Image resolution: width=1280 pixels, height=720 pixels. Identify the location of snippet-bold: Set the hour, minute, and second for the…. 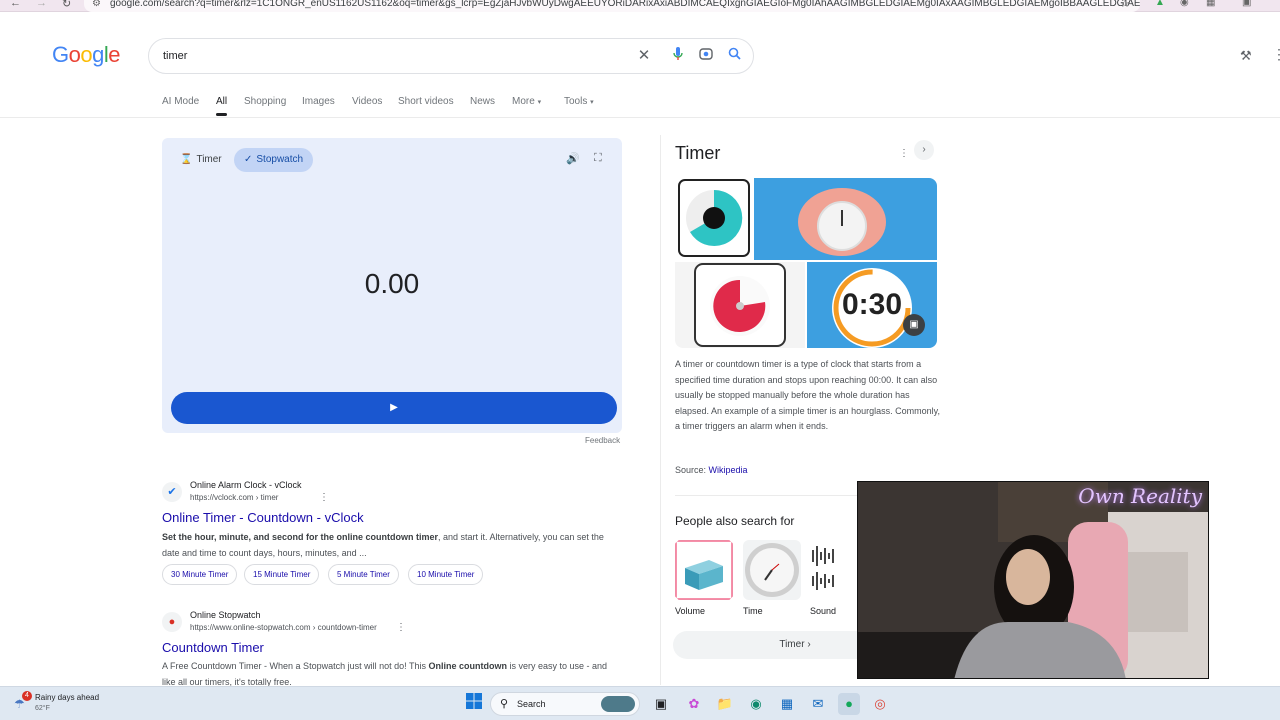
(300, 537).